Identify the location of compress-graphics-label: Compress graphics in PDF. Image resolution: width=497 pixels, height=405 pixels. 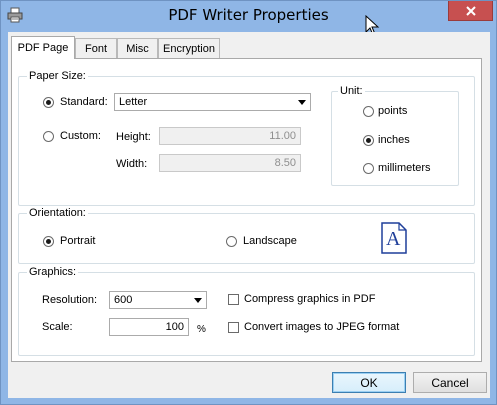
(310, 299).